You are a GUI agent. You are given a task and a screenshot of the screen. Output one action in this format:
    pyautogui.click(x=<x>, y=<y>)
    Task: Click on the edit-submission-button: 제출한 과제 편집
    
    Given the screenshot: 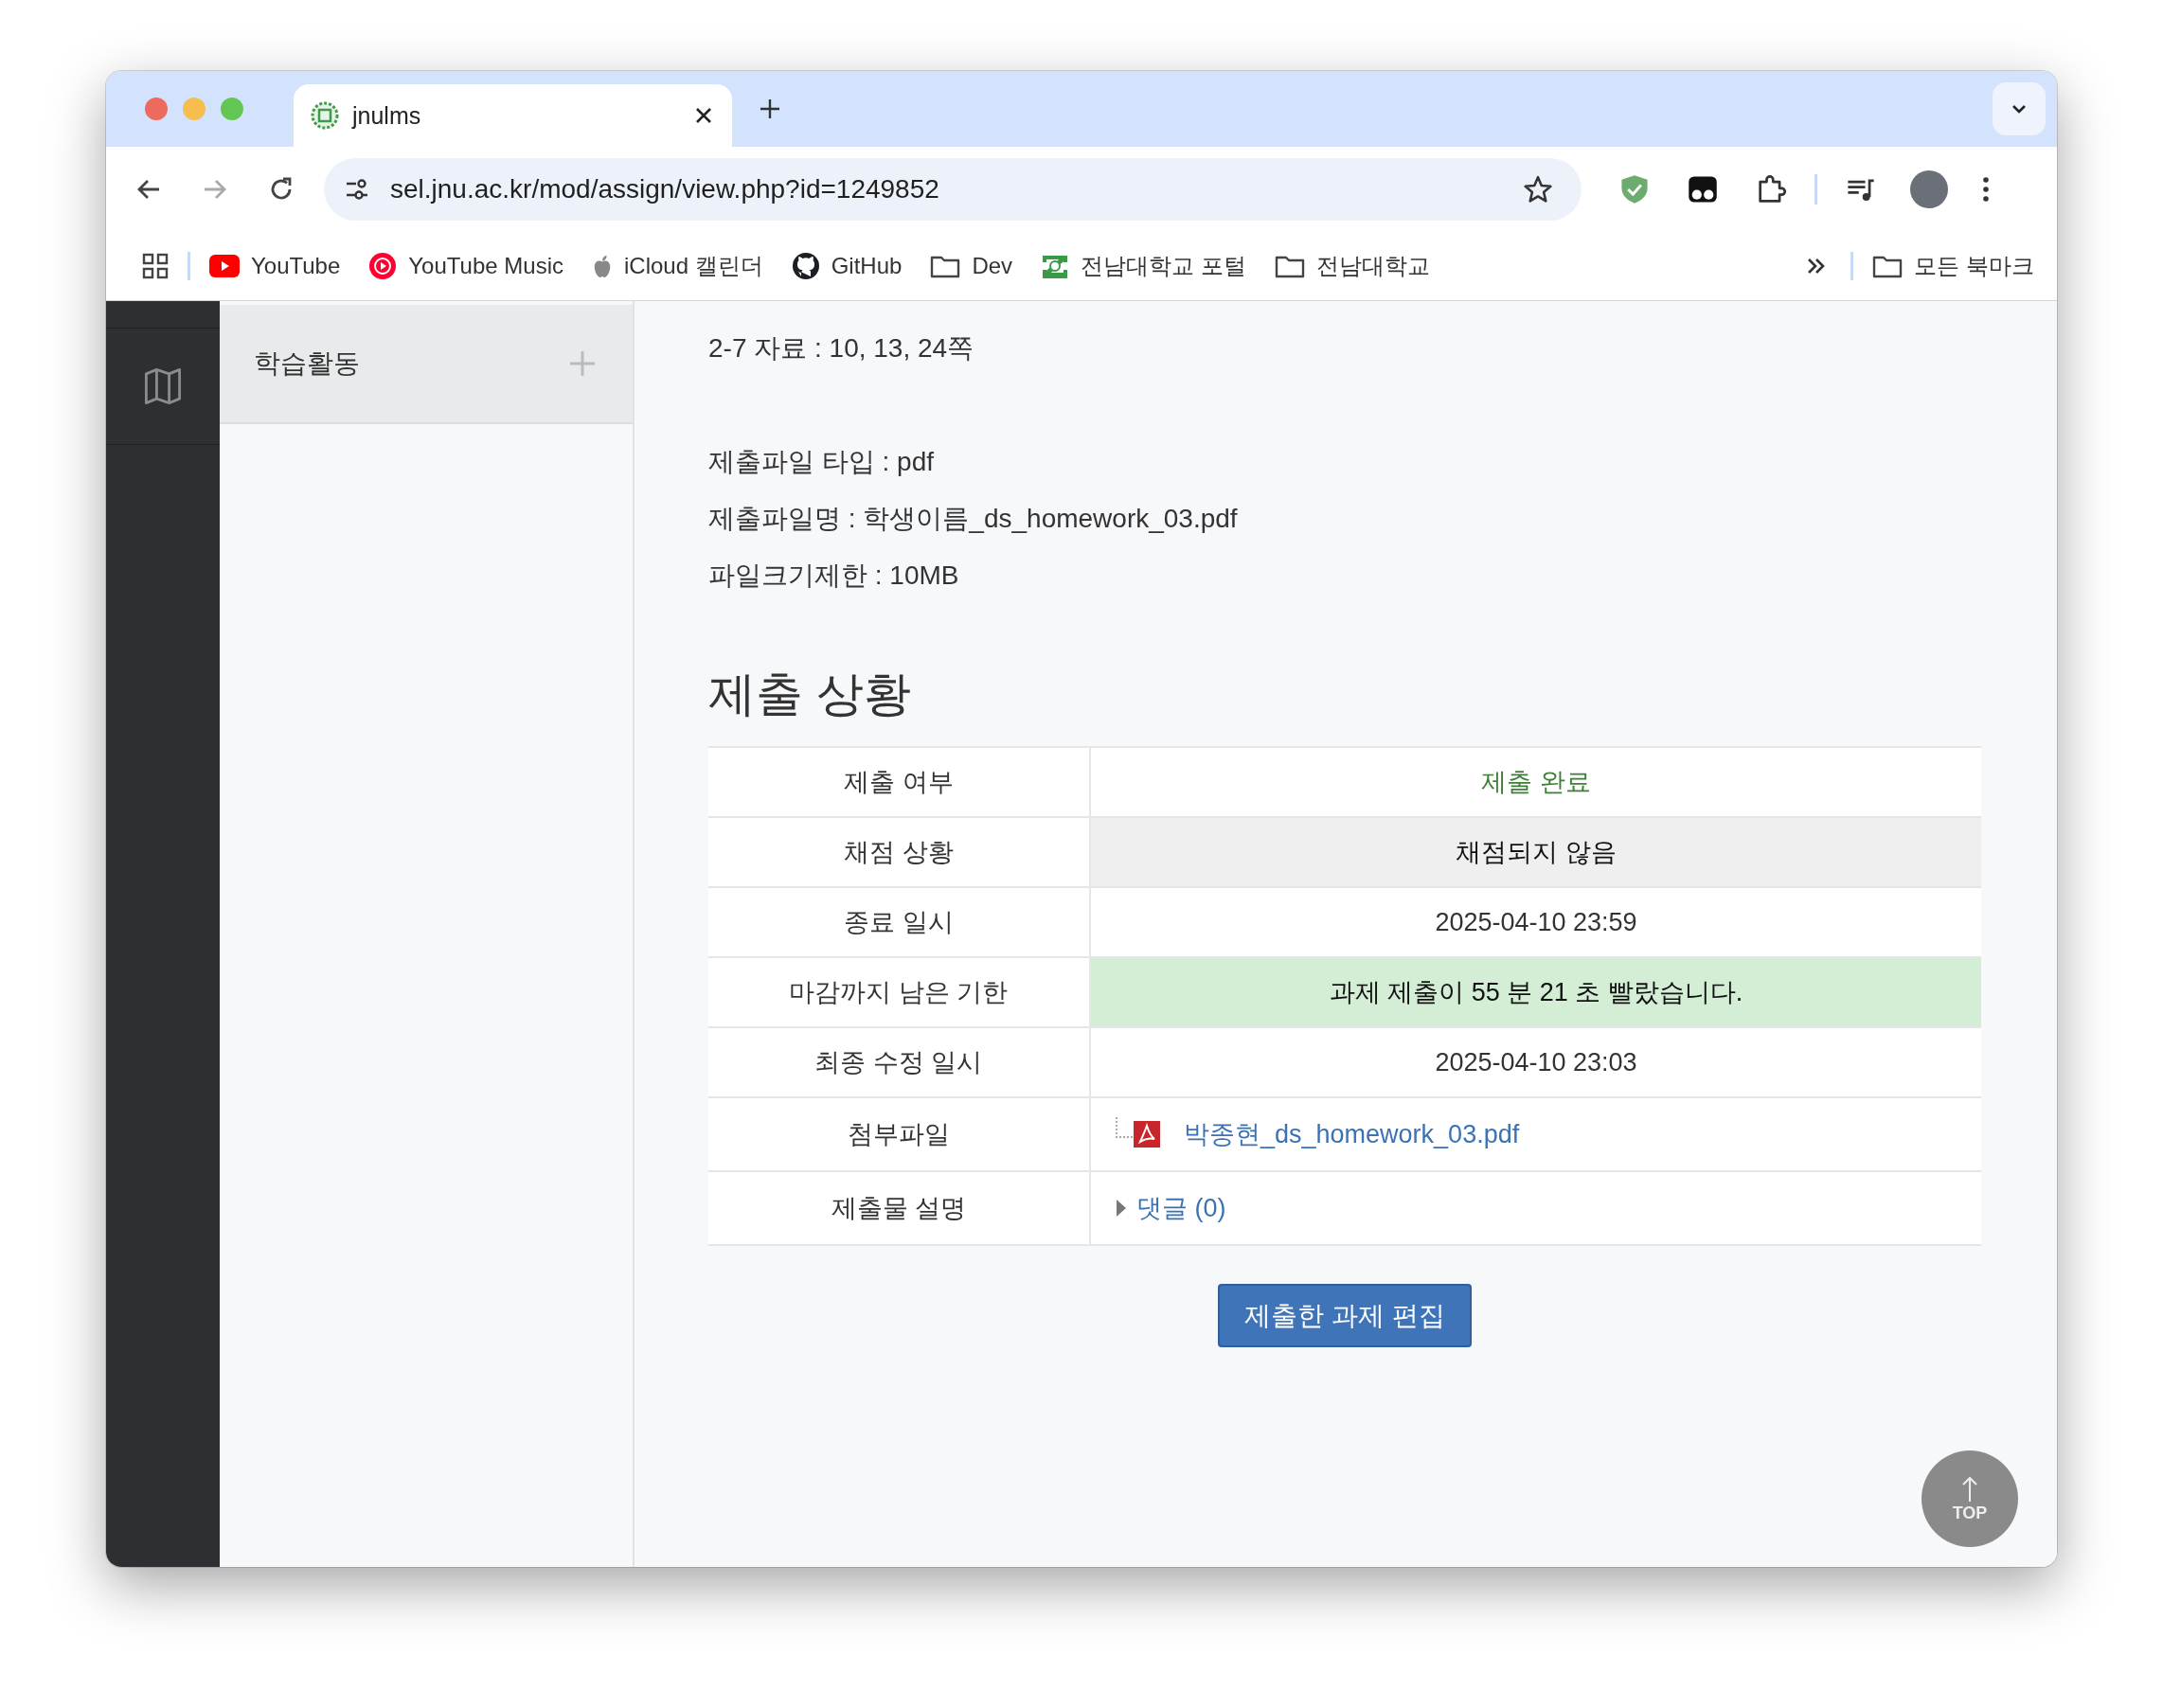 What is the action you would take?
    pyautogui.click(x=1345, y=1315)
    